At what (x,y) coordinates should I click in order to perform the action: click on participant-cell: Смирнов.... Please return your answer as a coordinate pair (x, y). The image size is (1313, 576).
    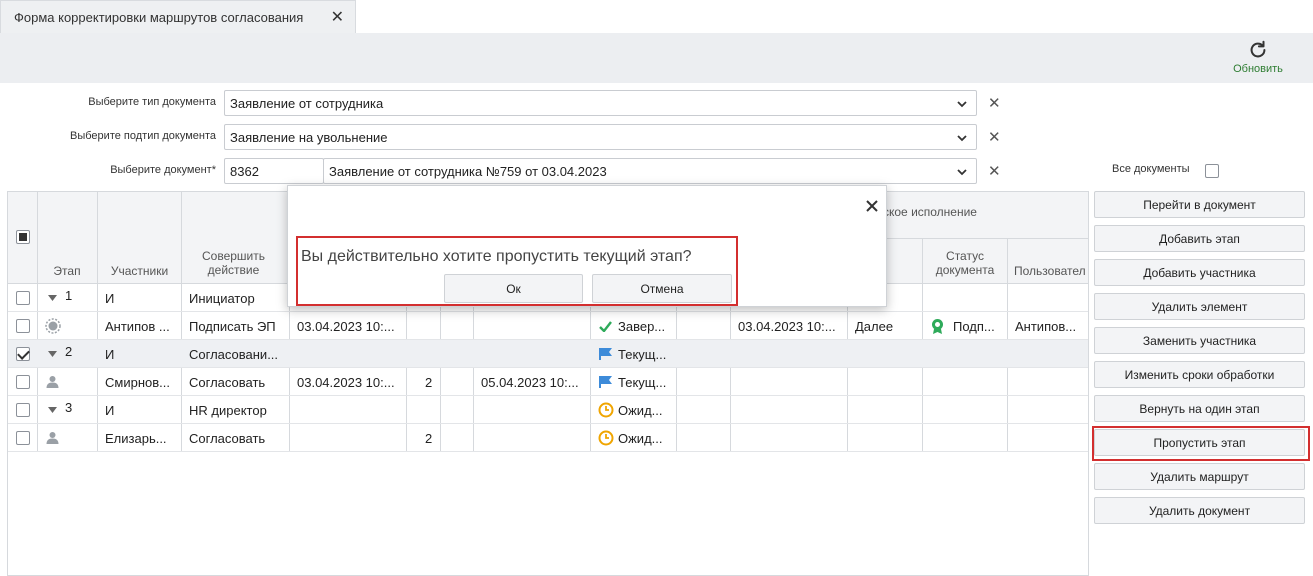
    Looking at the image, I should click on (137, 382).